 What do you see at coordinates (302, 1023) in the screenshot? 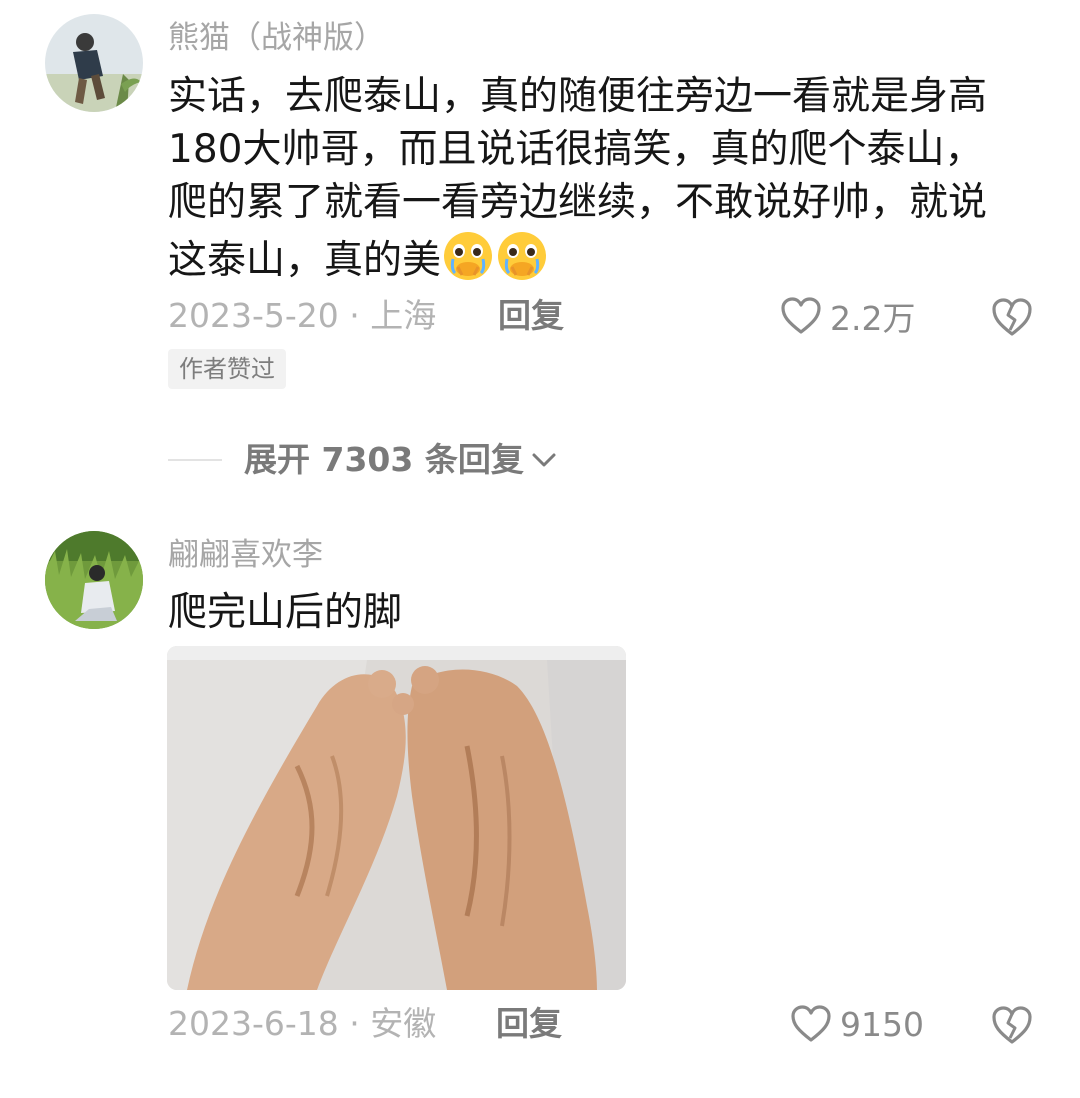
I see `comment-date-location: 2023-6-18 · 安徽` at bounding box center [302, 1023].